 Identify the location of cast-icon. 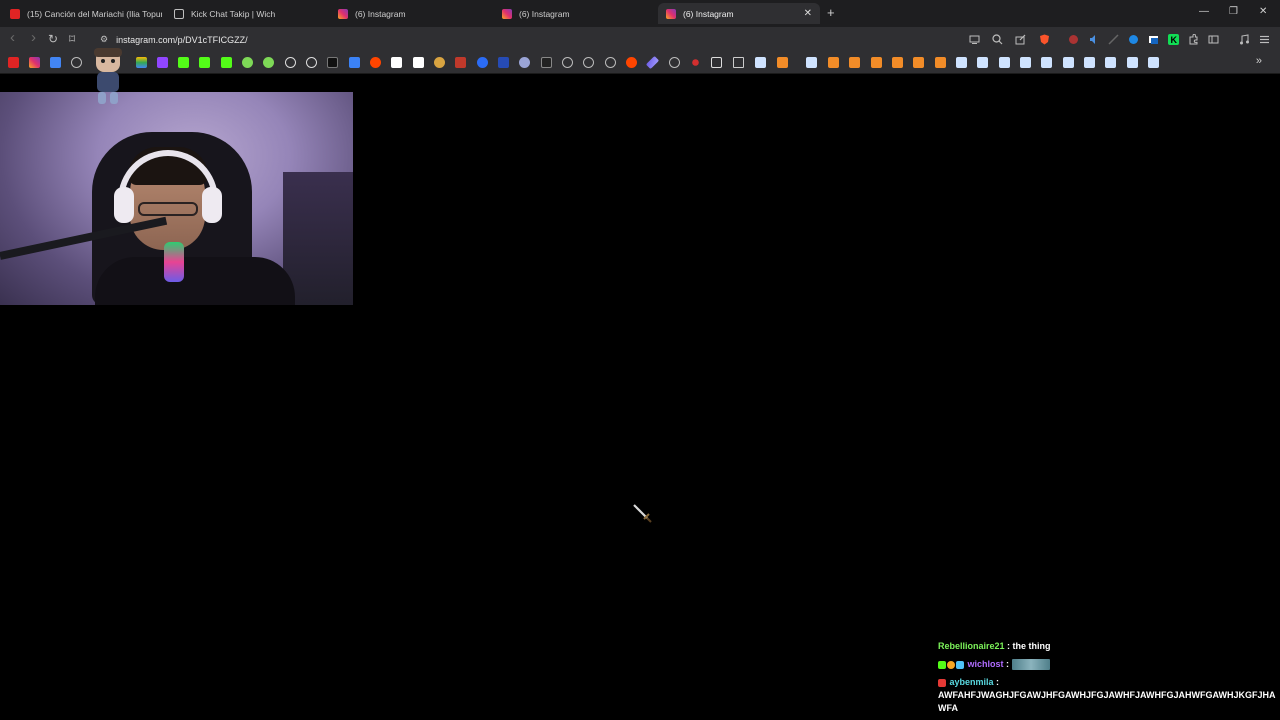
(974, 39).